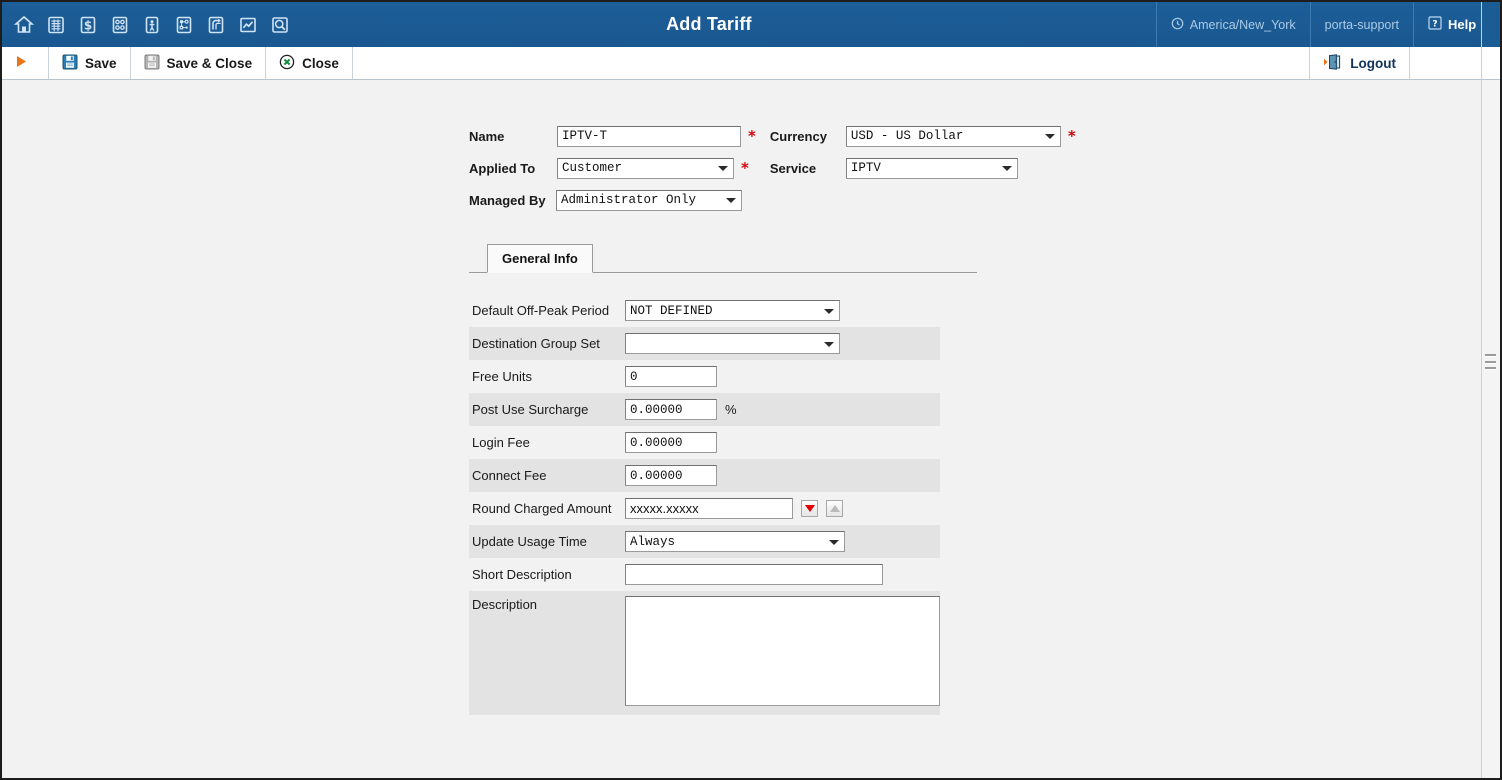 This screenshot has height=780, width=1502. What do you see at coordinates (287, 63) in the screenshot?
I see `close-icon` at bounding box center [287, 63].